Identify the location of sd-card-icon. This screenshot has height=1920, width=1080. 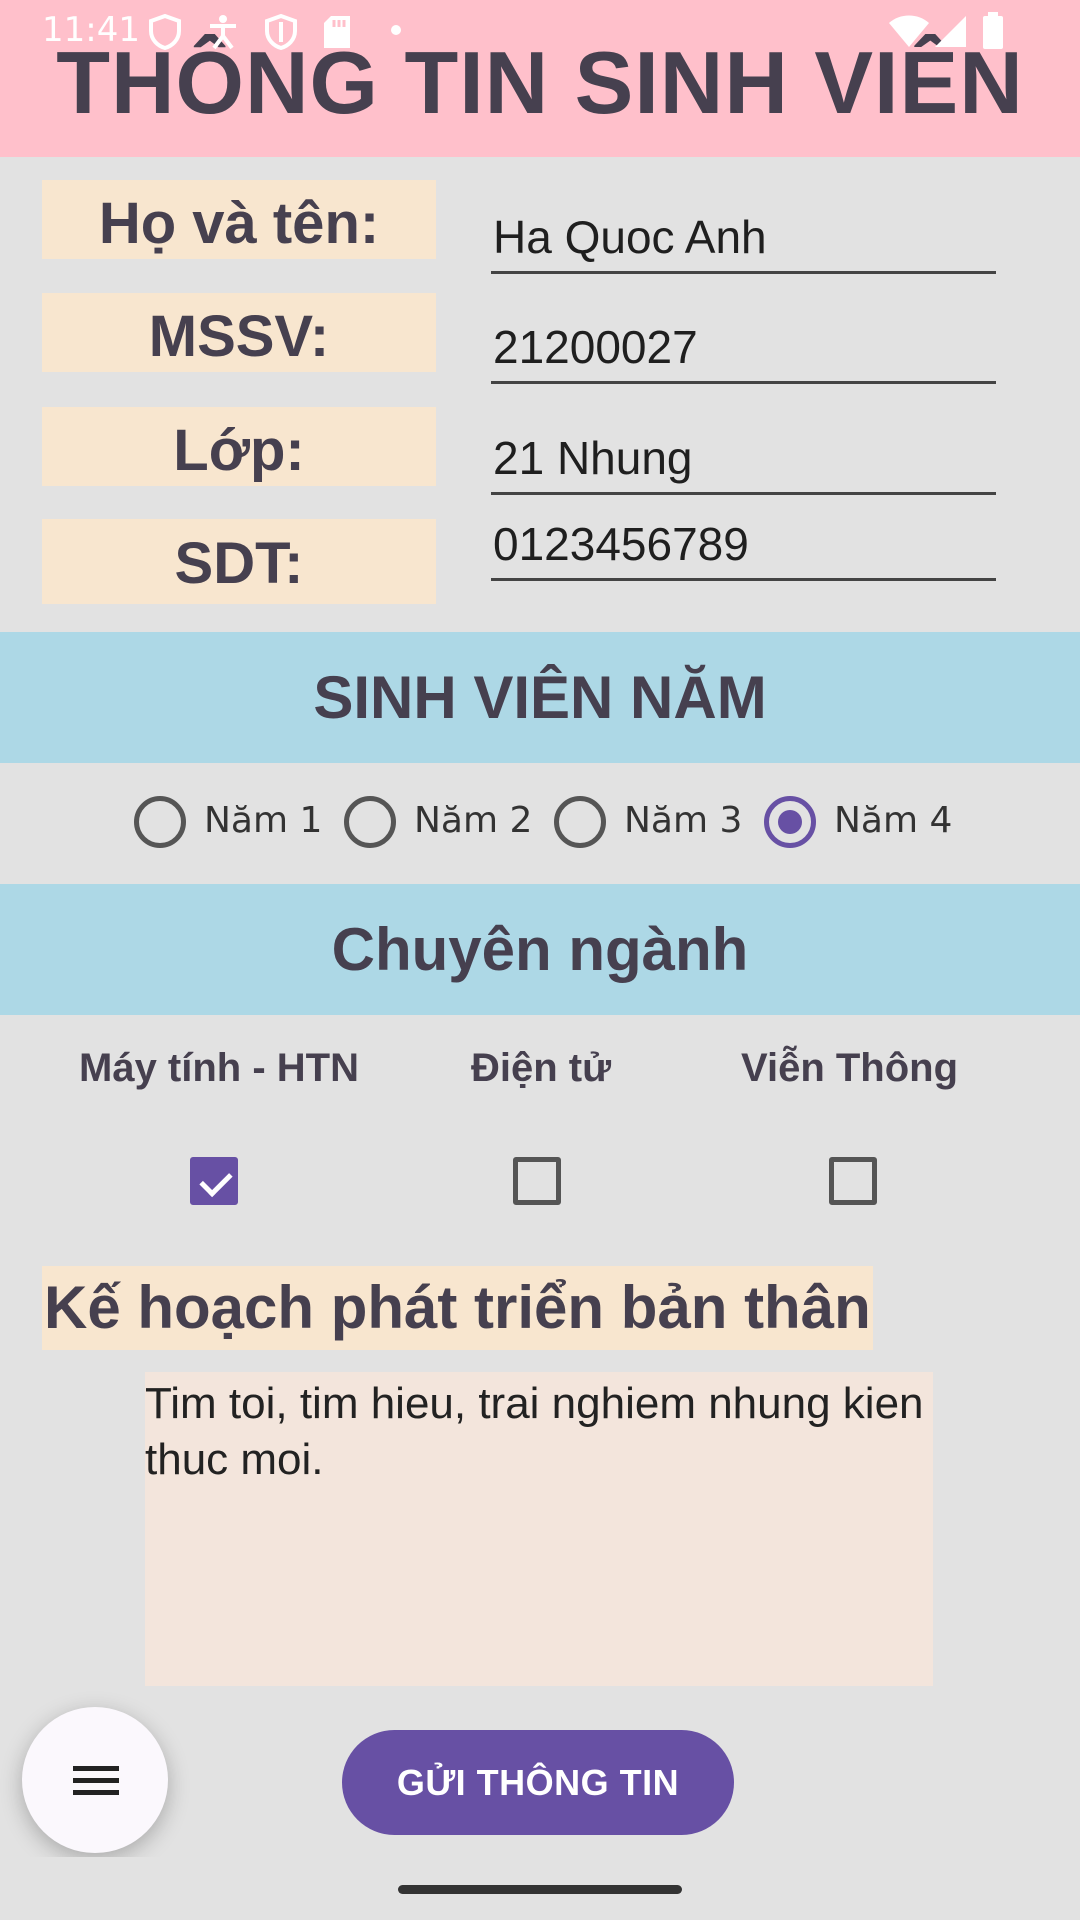
(337, 32).